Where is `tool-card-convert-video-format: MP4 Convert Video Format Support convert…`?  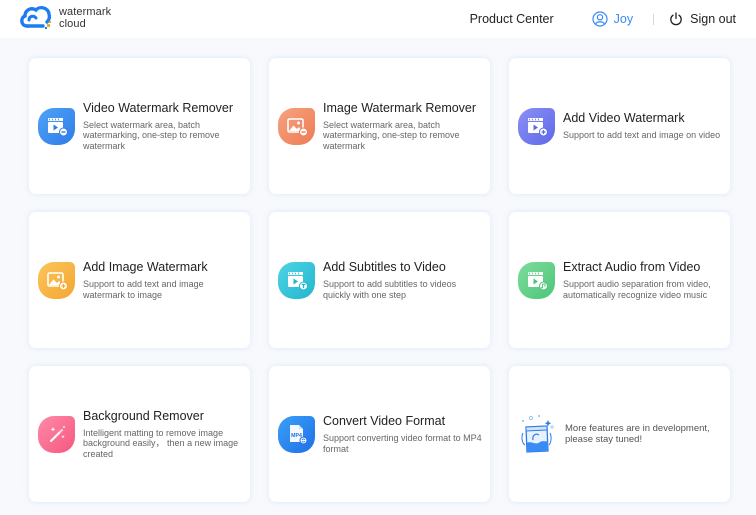 tool-card-convert-video-format: MP4 Convert Video Format Support convert… is located at coordinates (379, 434).